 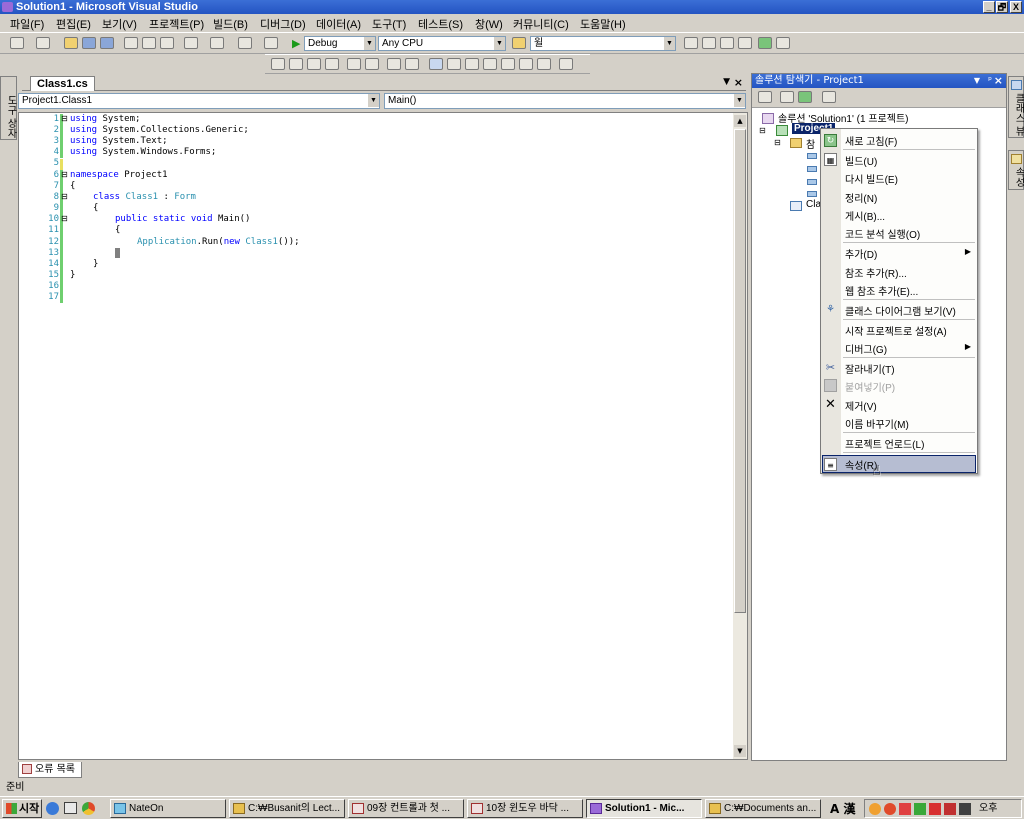 What do you see at coordinates (871, 140) in the screenshot?
I see `menu-refresh: 새로 고침(F)` at bounding box center [871, 140].